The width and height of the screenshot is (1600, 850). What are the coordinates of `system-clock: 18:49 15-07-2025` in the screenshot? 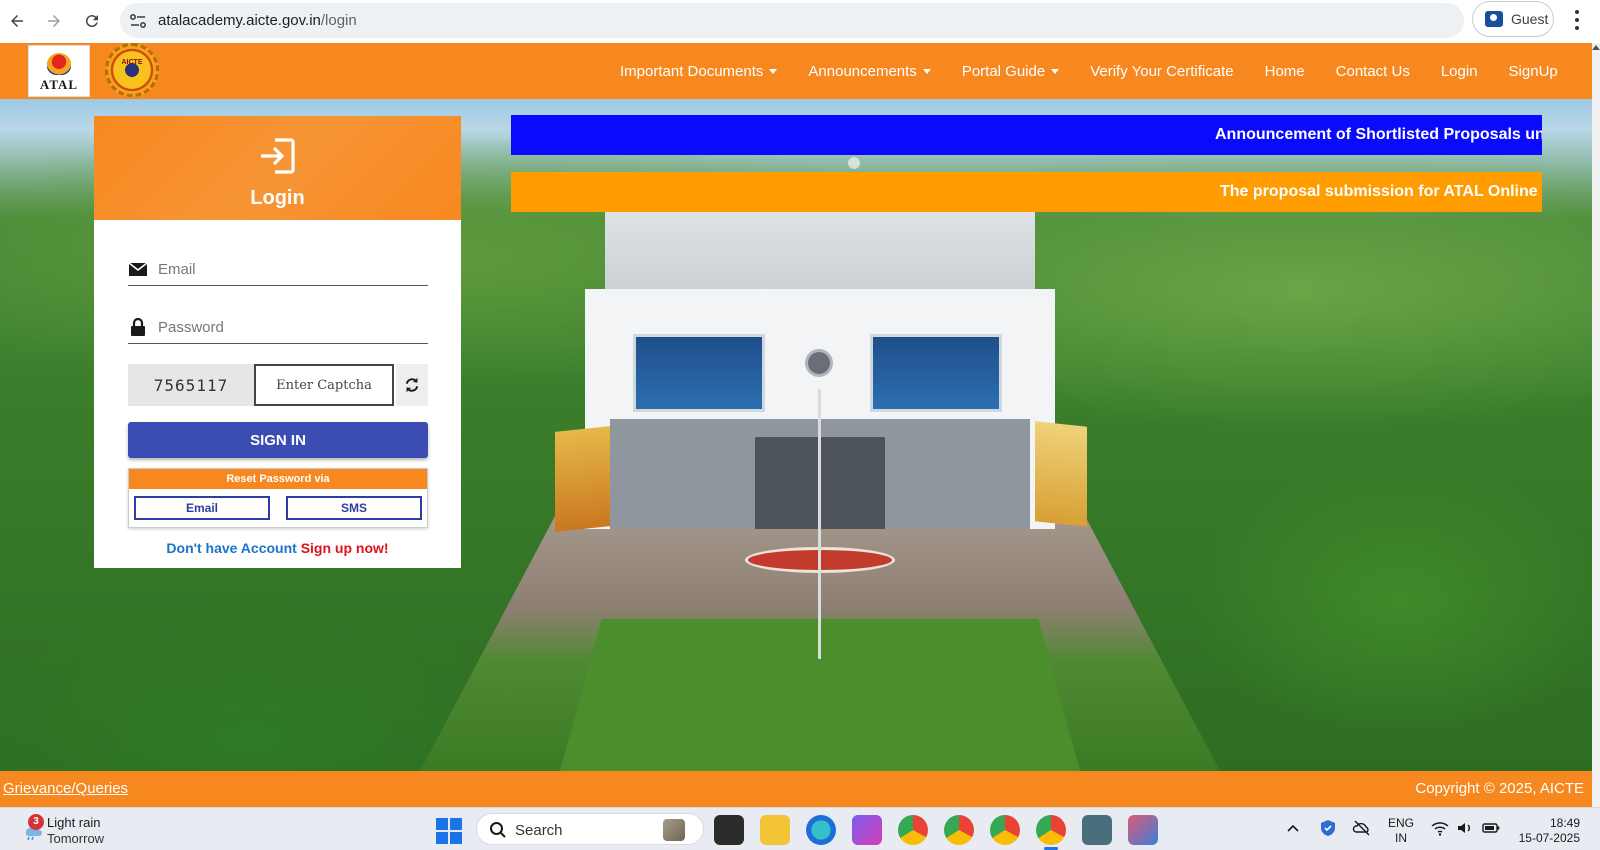 It's located at (1546, 831).